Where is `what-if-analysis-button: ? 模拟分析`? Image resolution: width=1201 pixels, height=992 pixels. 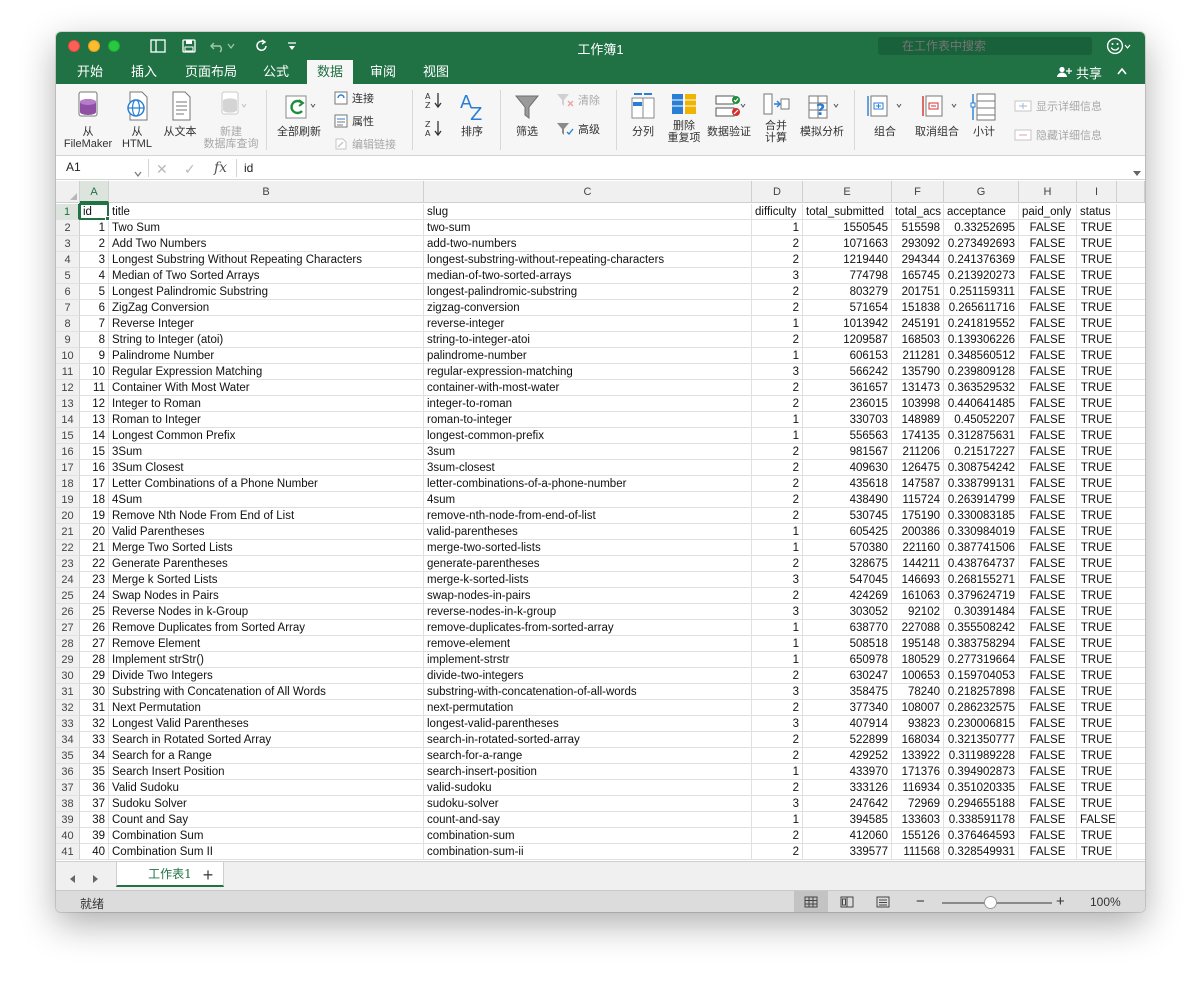 what-if-analysis-button: ? 模拟分析 is located at coordinates (822, 114).